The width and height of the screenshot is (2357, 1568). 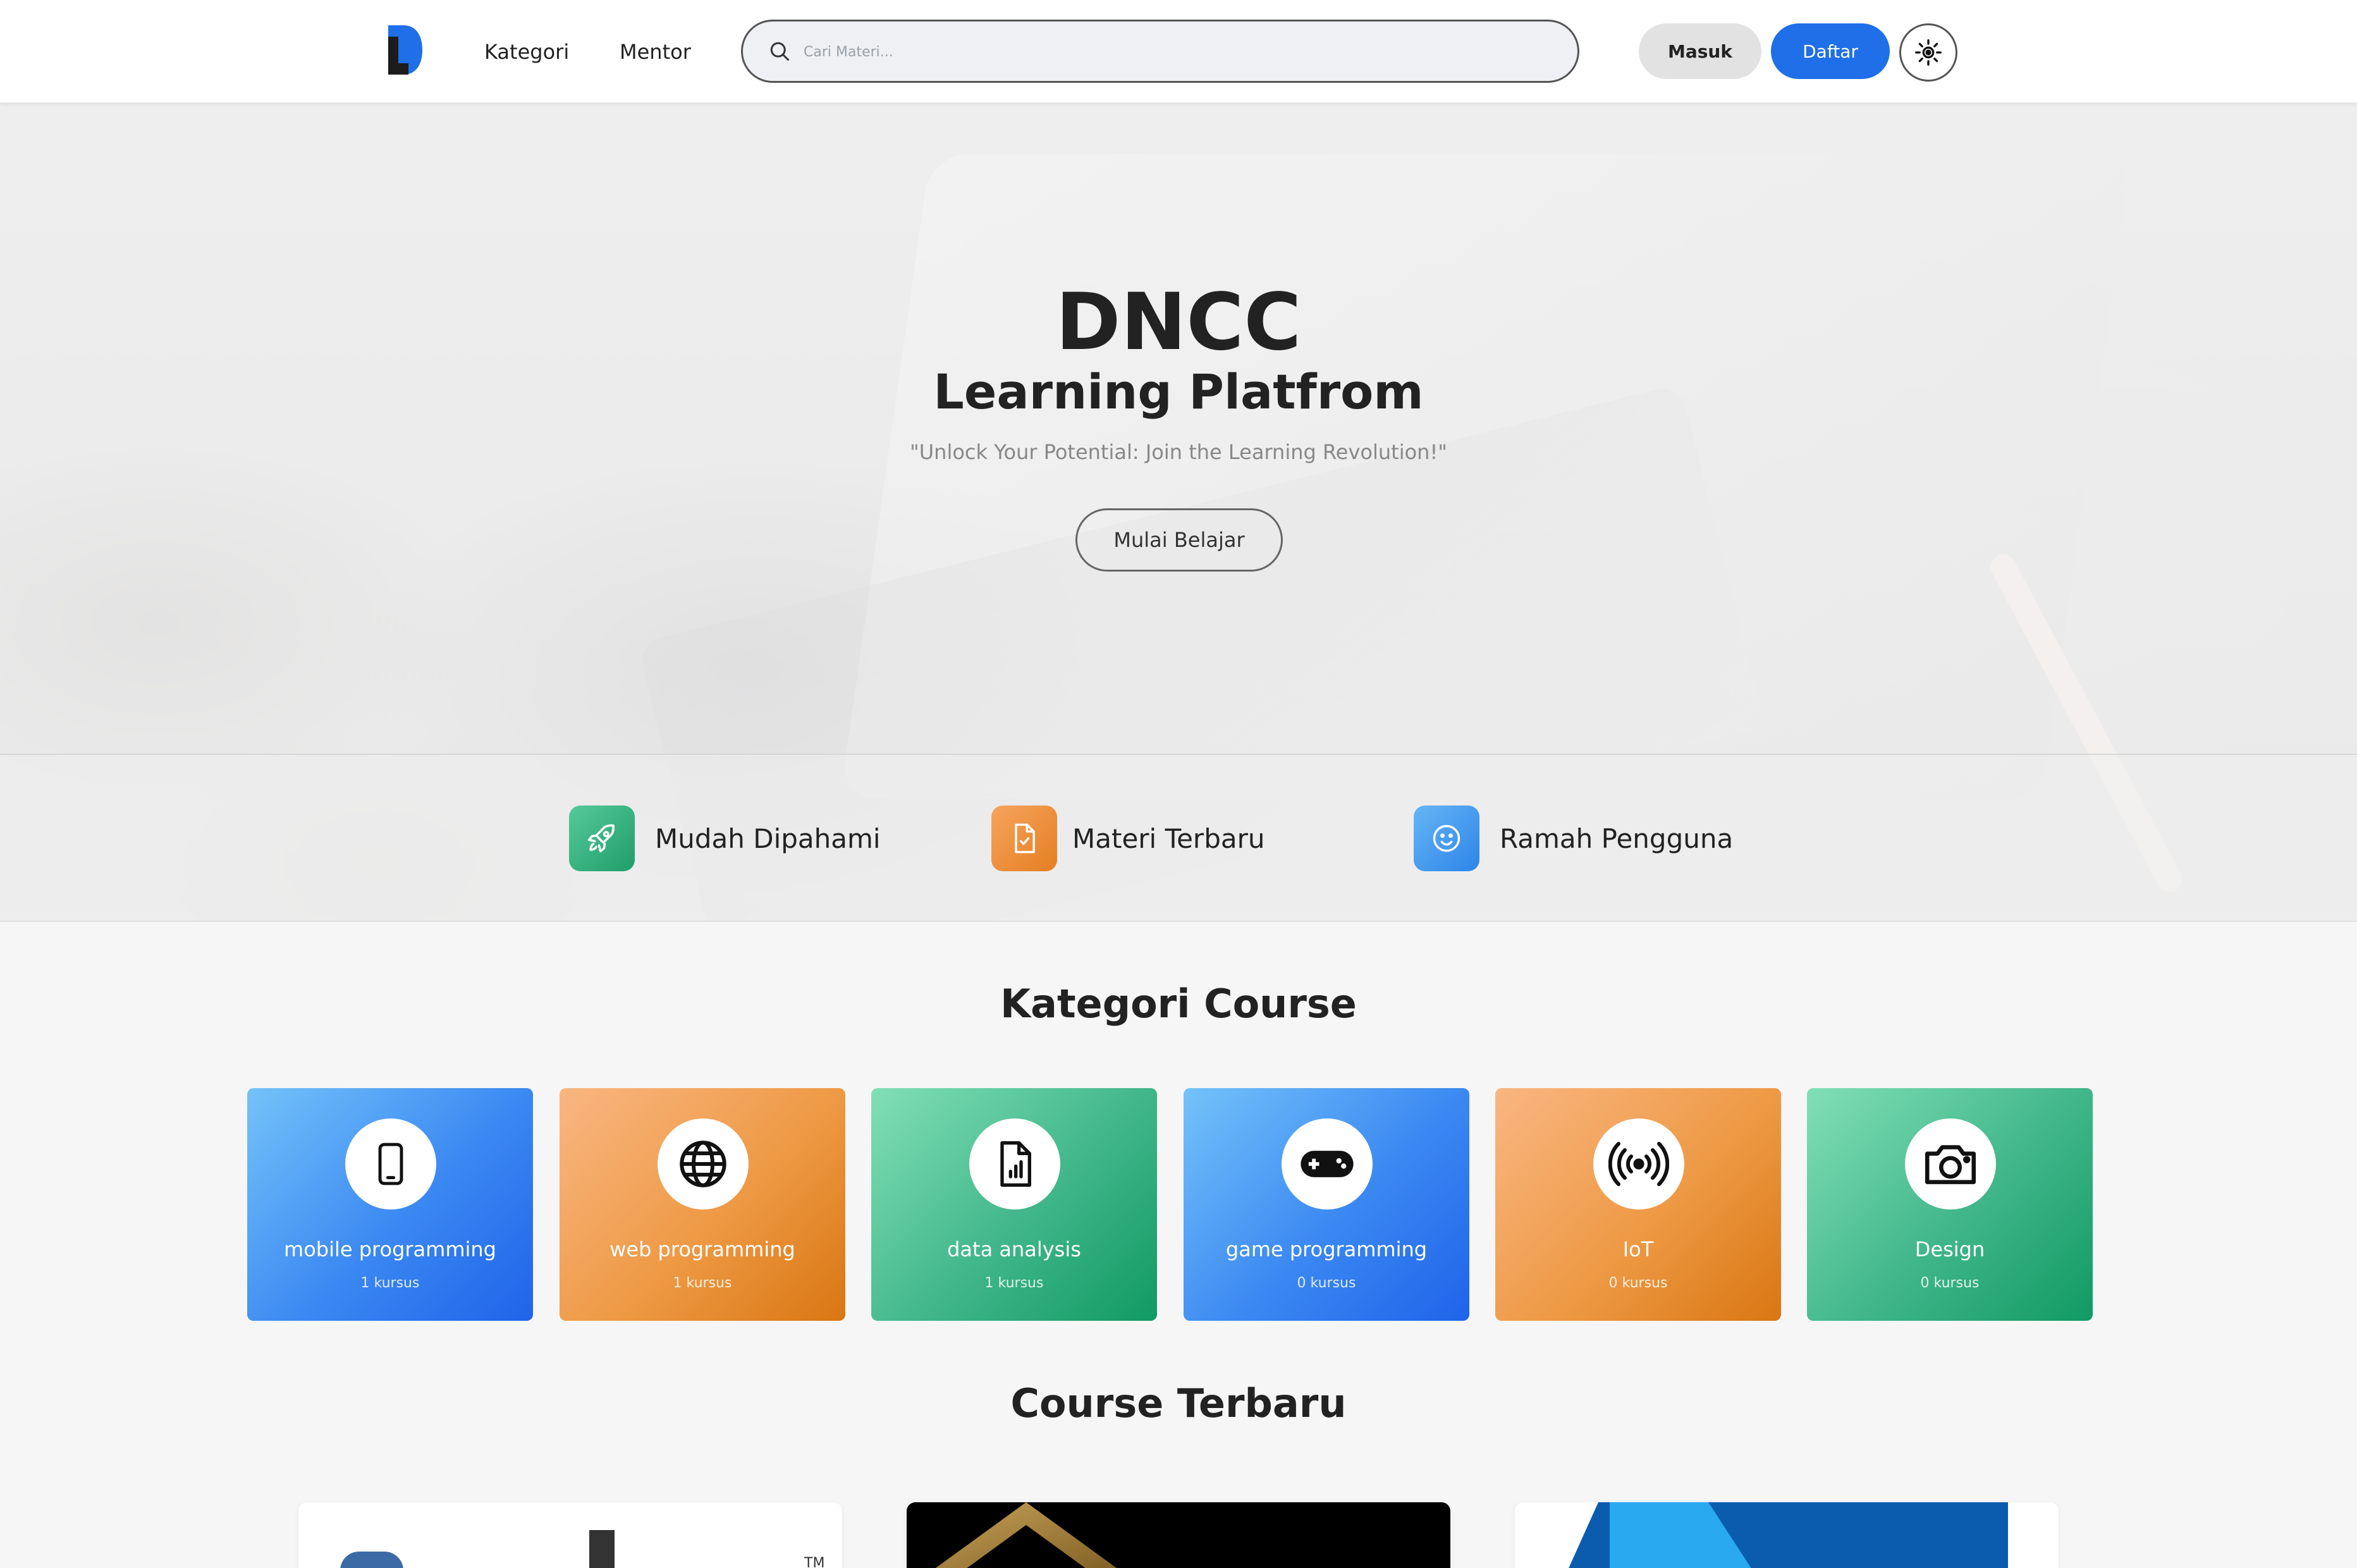 What do you see at coordinates (1951, 1164) in the screenshot?
I see `camera-icon` at bounding box center [1951, 1164].